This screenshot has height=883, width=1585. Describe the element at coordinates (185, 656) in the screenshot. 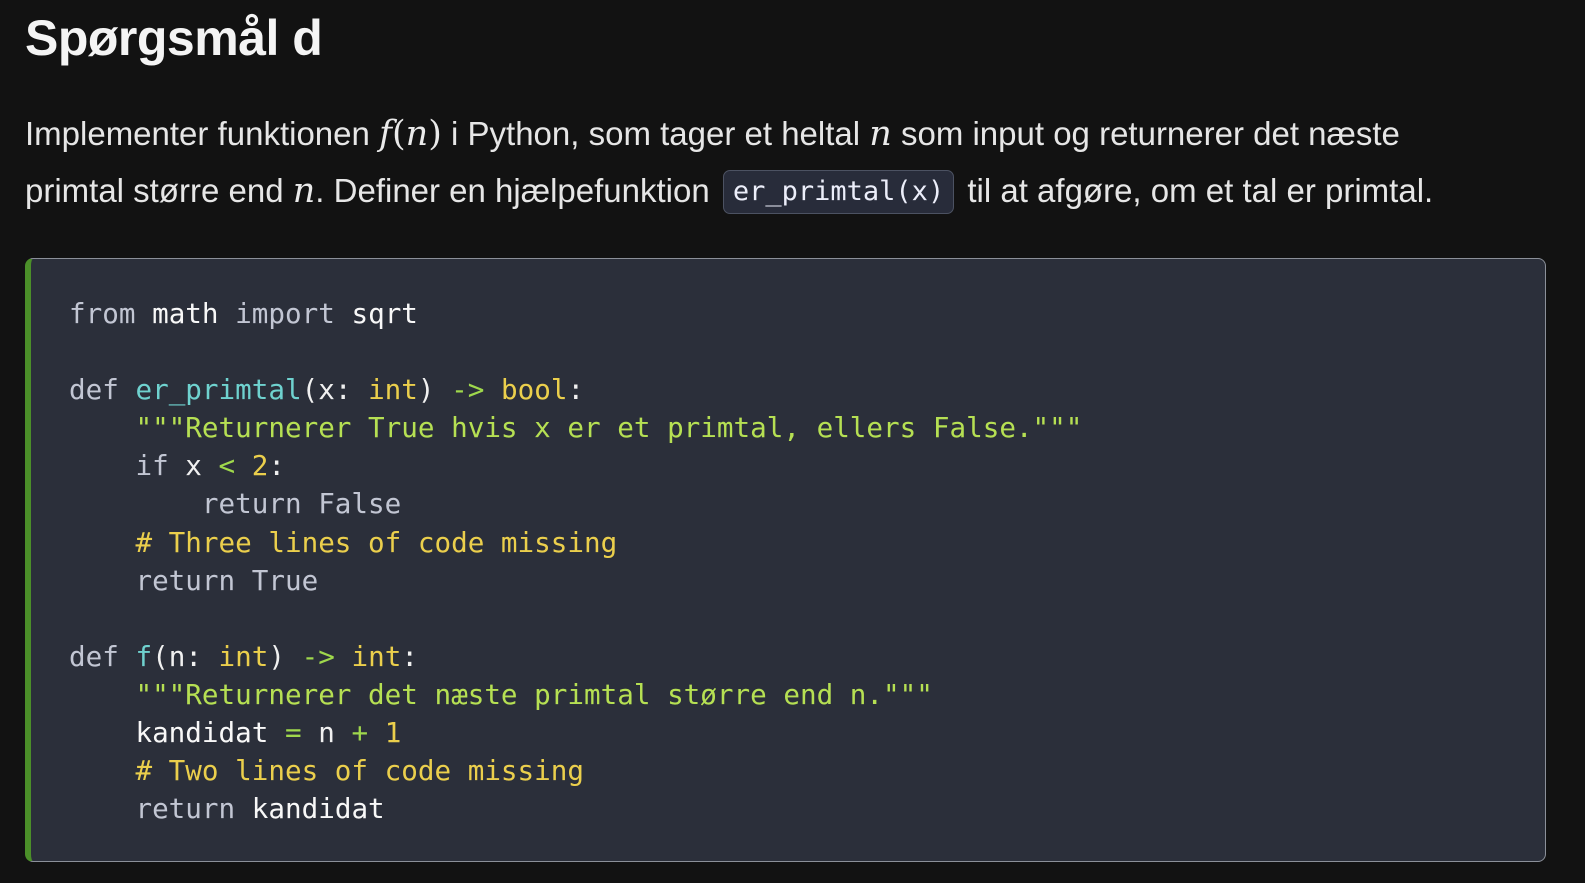

I see `code-token: (n:` at that location.